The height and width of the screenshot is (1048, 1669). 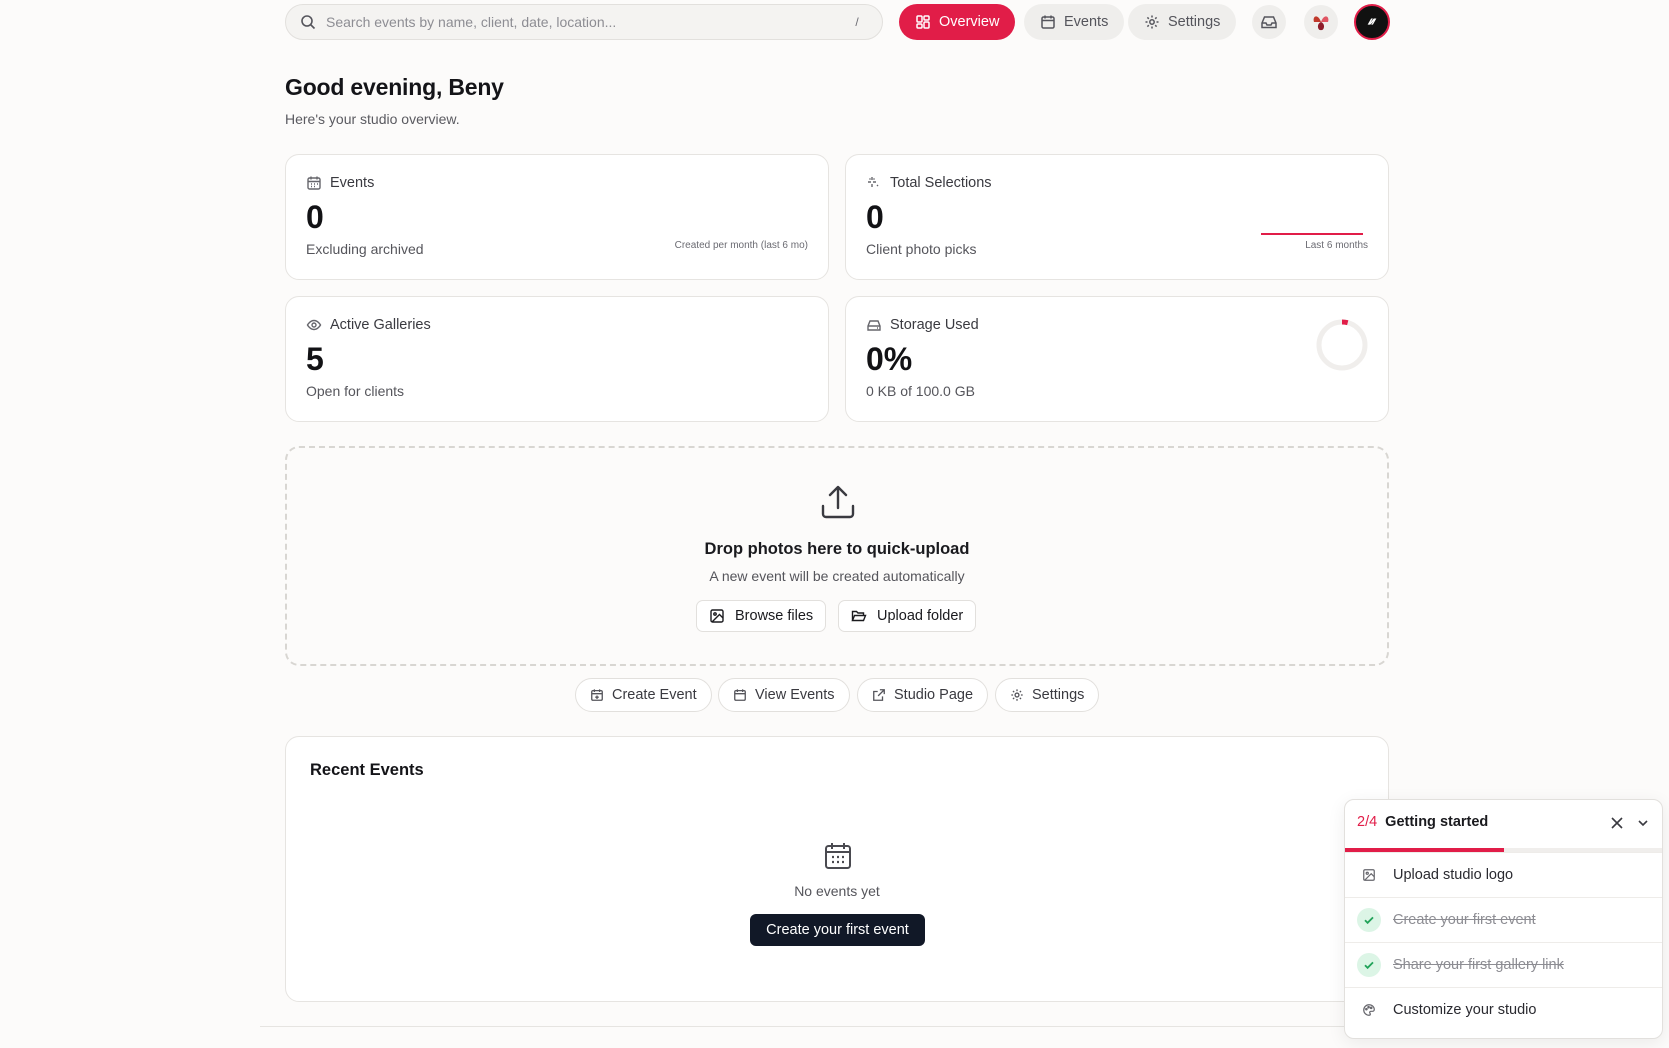 I want to click on storage-stat-label: Storage Used, so click(x=922, y=325).